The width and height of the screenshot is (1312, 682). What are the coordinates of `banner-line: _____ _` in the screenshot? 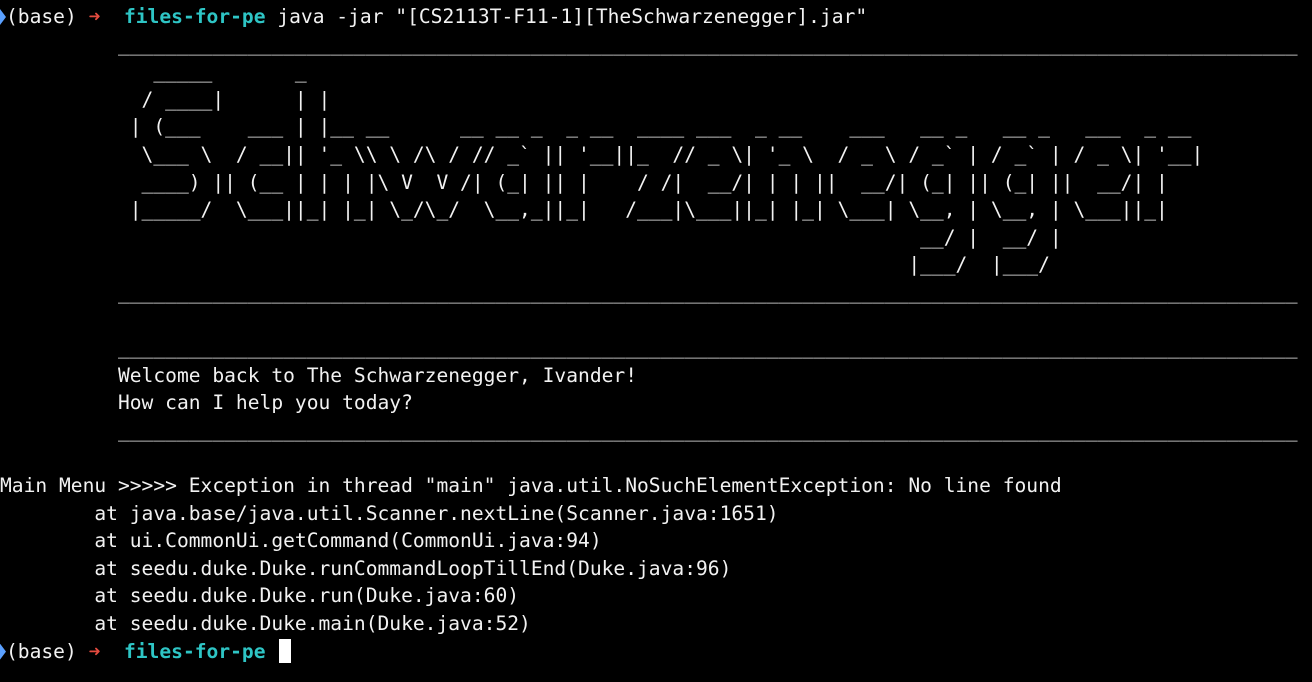 It's located at (153, 72).